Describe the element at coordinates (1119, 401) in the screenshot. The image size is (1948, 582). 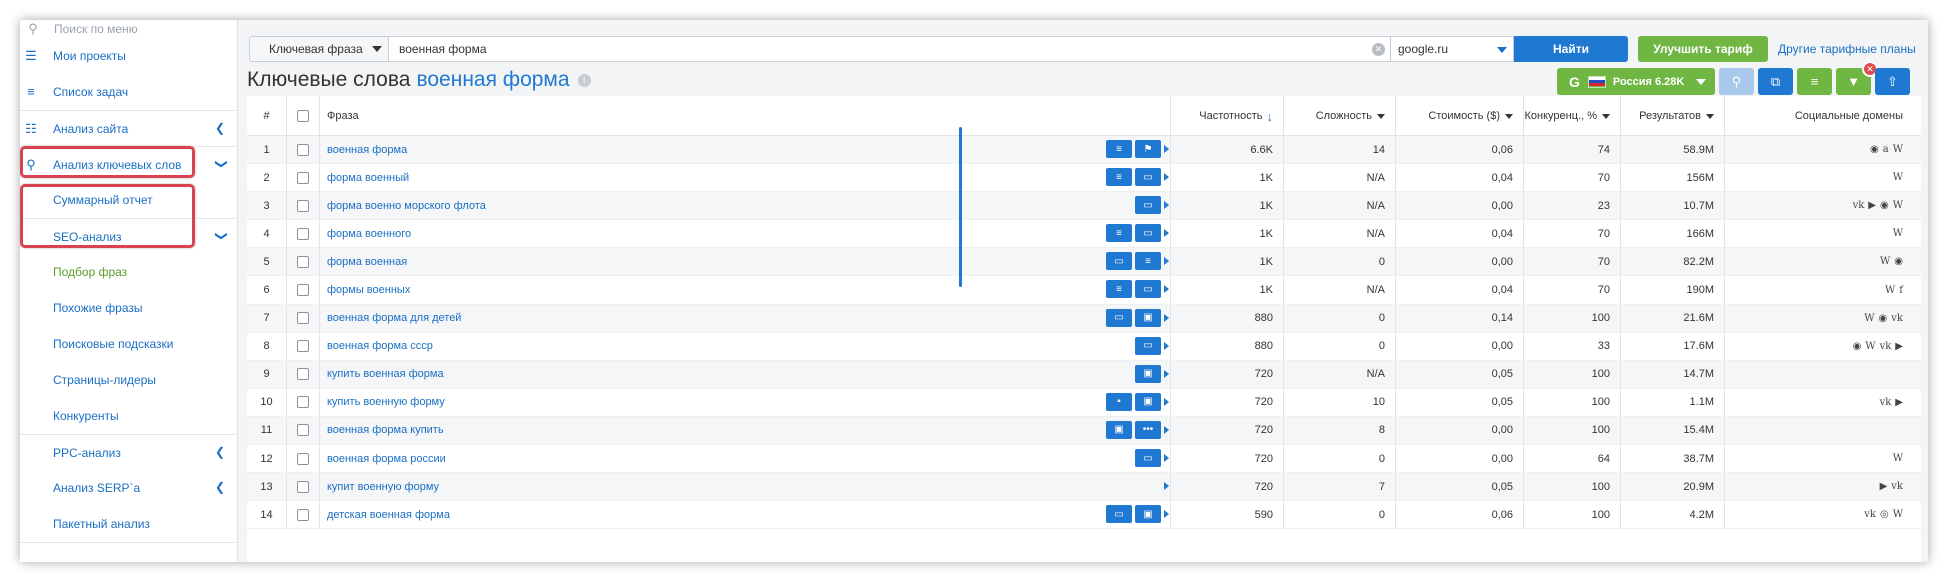
I see `row-action-button: ▪` at that location.